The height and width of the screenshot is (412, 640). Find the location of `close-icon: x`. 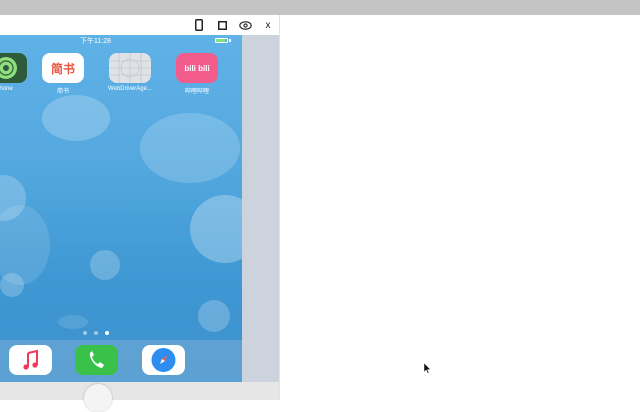

close-icon: x is located at coordinates (268, 25).